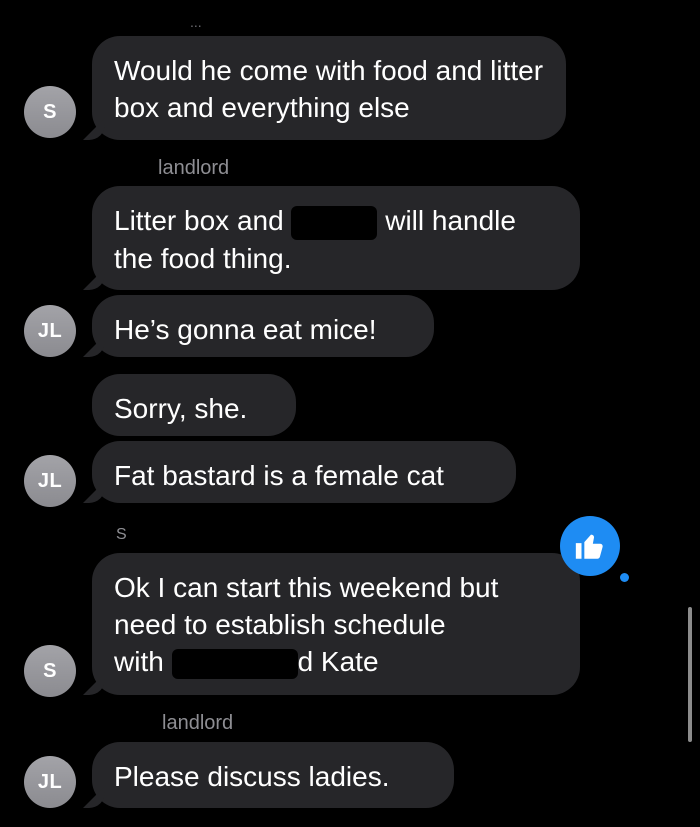 The height and width of the screenshot is (827, 700). Describe the element at coordinates (306, 587) in the screenshot. I see `message-text-line: Ok I can start this weekend but` at that location.